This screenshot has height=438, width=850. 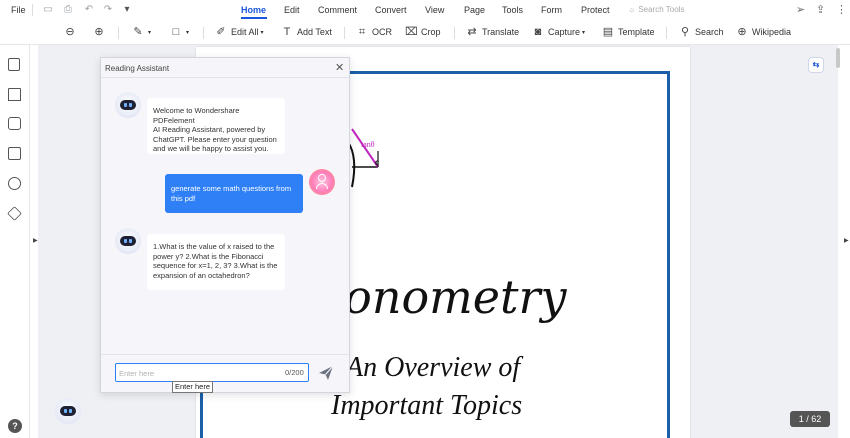 I want to click on zoom-out-button: ⊖, so click(x=72, y=32).